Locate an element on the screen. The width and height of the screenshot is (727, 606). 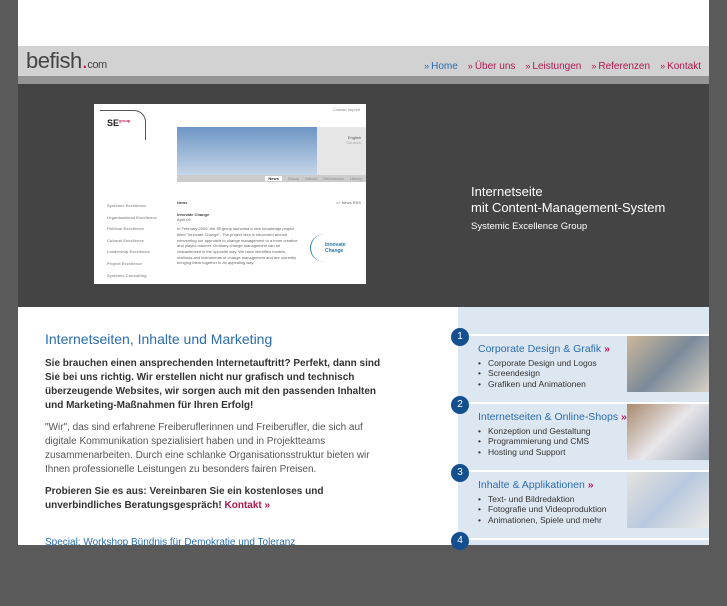
service-title: Corporate Design & Grafik » is located at coordinates (544, 349).